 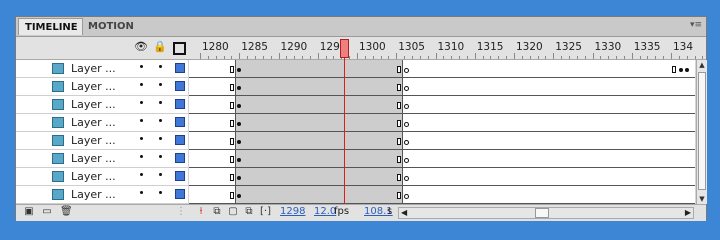 I want to click on tab-motion-editor: MOTION EDITOR, so click(x=131, y=33).